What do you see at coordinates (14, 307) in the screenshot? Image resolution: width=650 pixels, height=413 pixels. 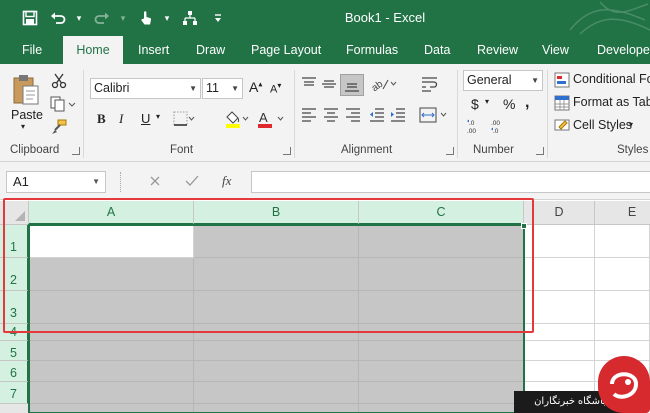 I see `row-header-3: 3` at bounding box center [14, 307].